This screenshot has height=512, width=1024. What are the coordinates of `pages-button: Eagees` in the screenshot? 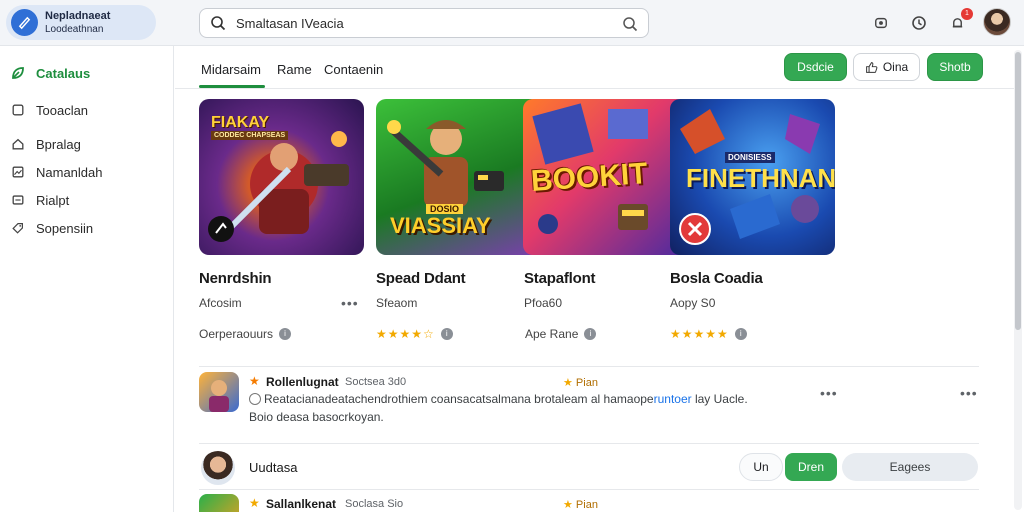 It's located at (910, 467).